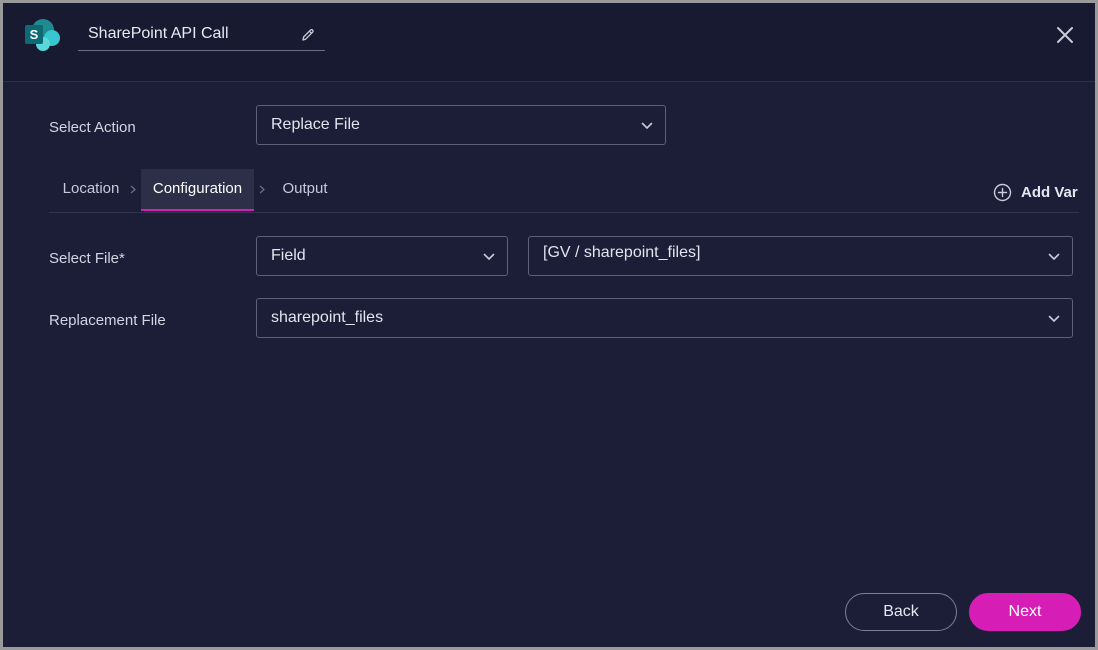 Image resolution: width=1098 pixels, height=650 pixels. Describe the element at coordinates (197, 190) in the screenshot. I see `tab-configuration: Configuration` at that location.